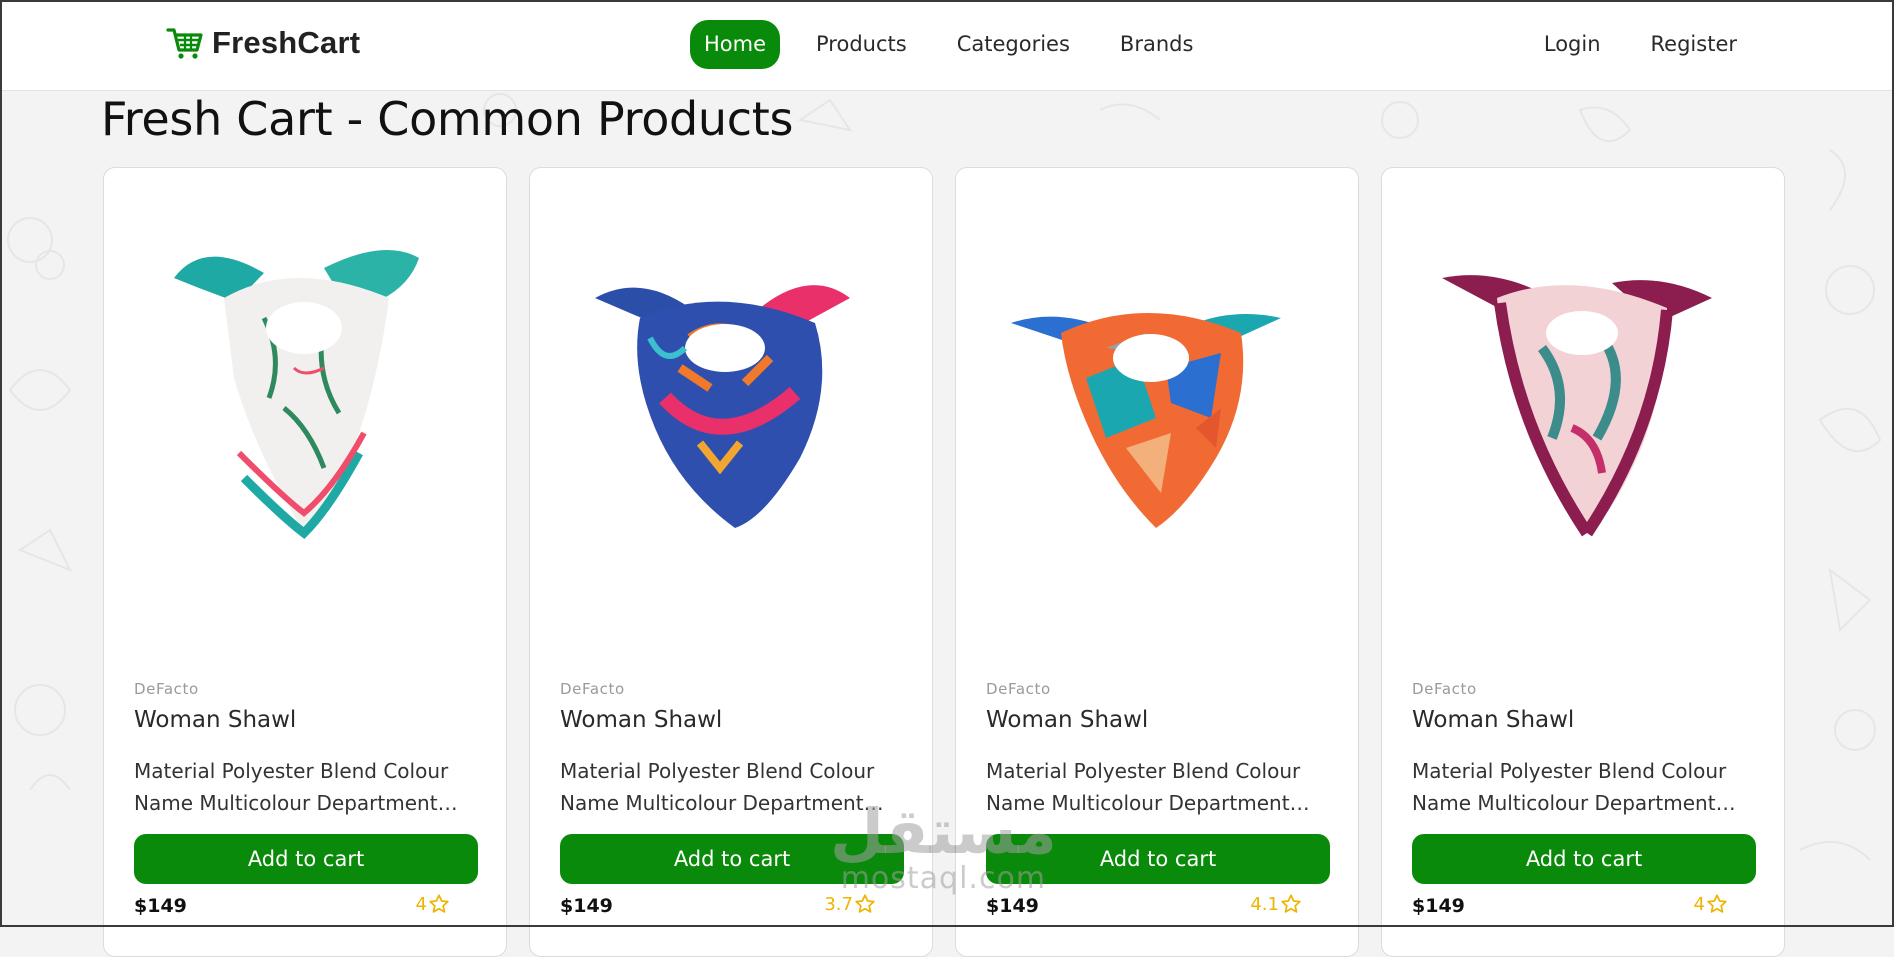 The width and height of the screenshot is (1894, 957). Describe the element at coordinates (861, 44) in the screenshot. I see `nav-products: Products` at that location.